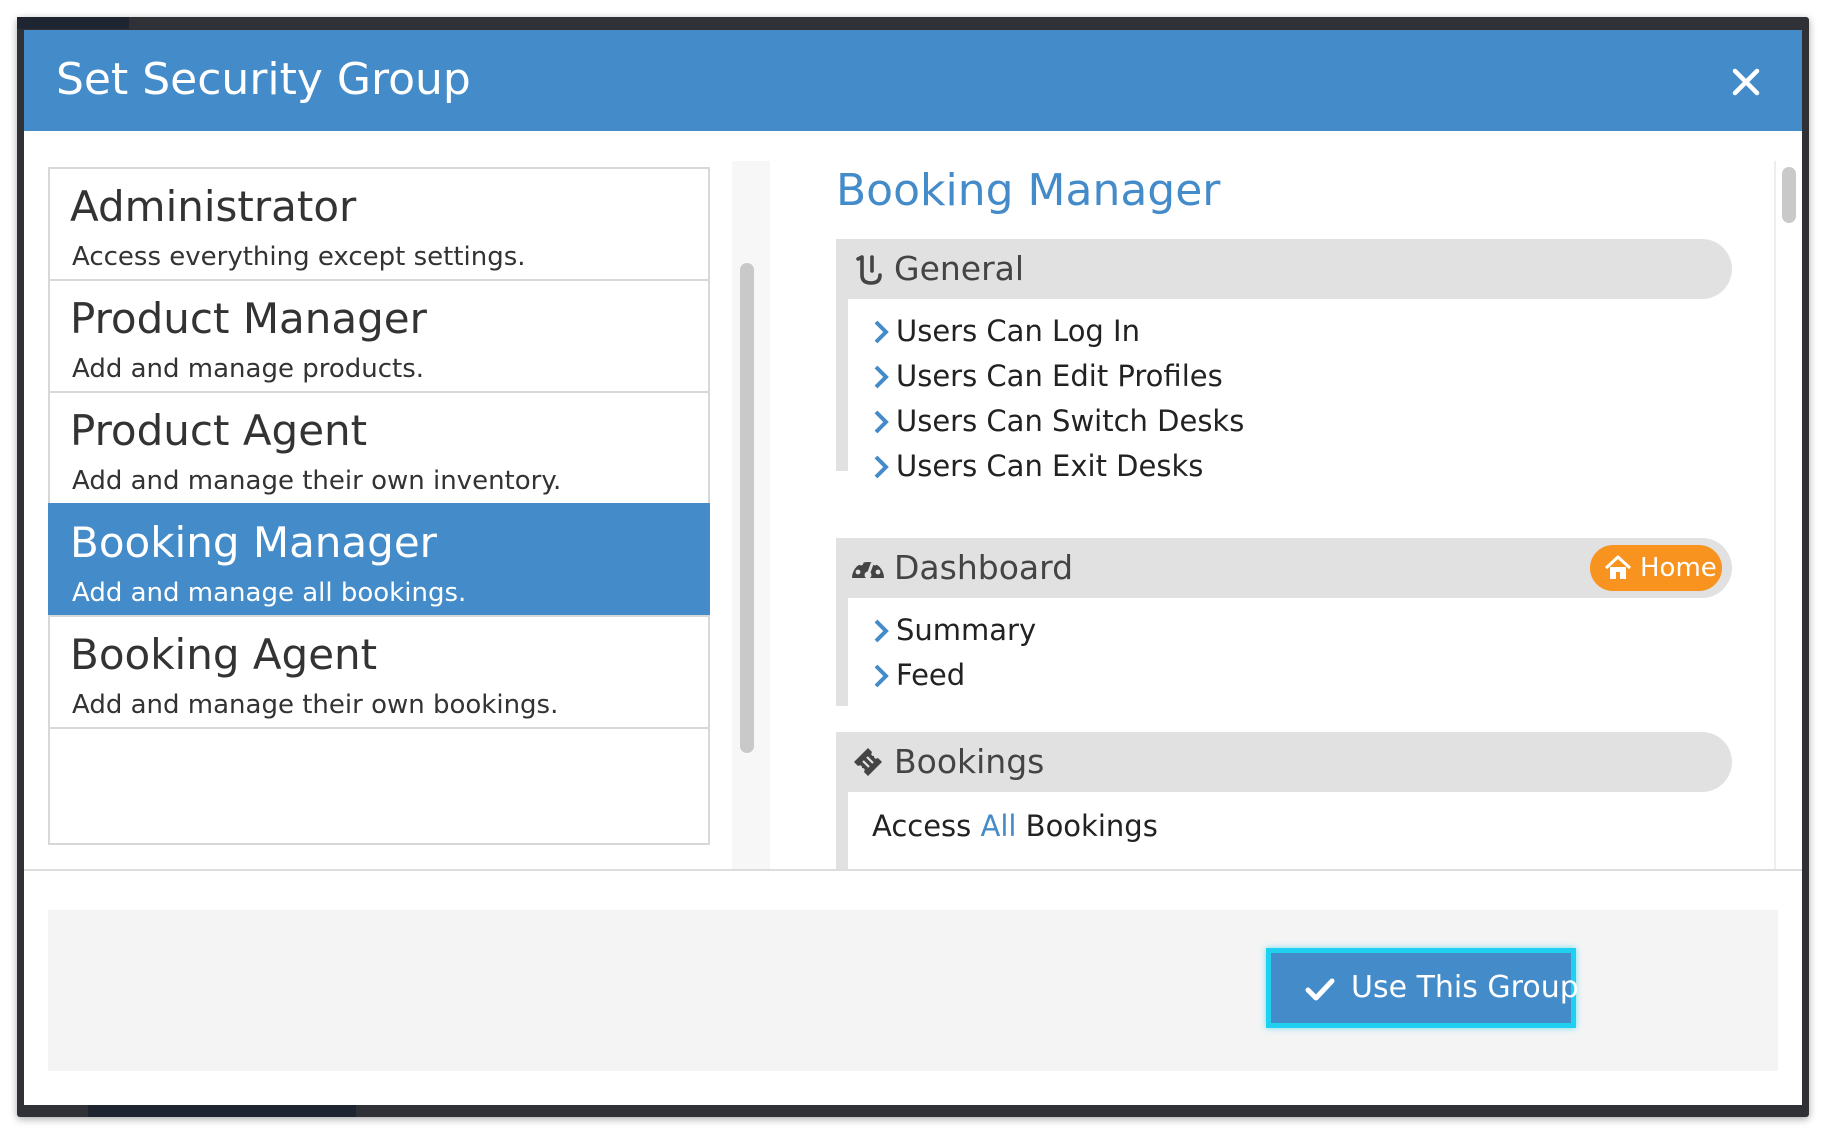 This screenshot has height=1136, width=1826. Describe the element at coordinates (317, 481) in the screenshot. I see `group-description: Add and manage their own inventory.` at that location.